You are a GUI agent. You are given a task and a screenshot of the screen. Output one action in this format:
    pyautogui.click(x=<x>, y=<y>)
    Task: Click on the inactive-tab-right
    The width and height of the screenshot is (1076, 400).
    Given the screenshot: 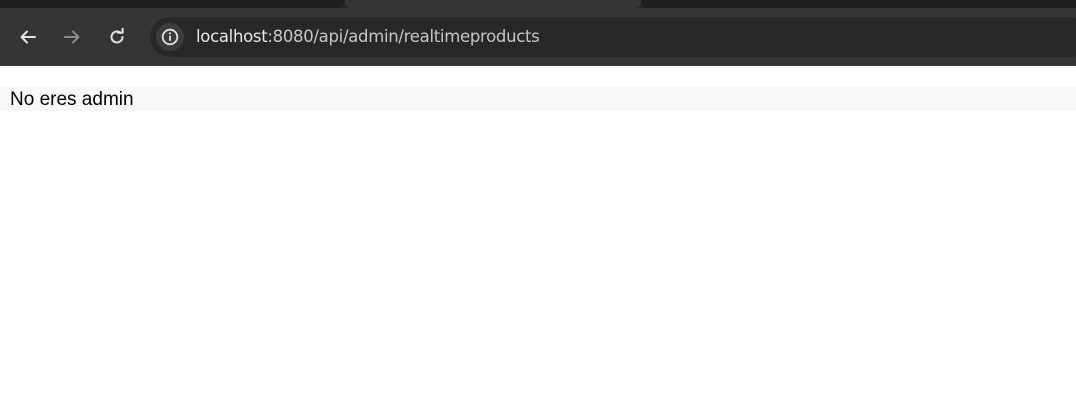 What is the action you would take?
    pyautogui.click(x=858, y=4)
    